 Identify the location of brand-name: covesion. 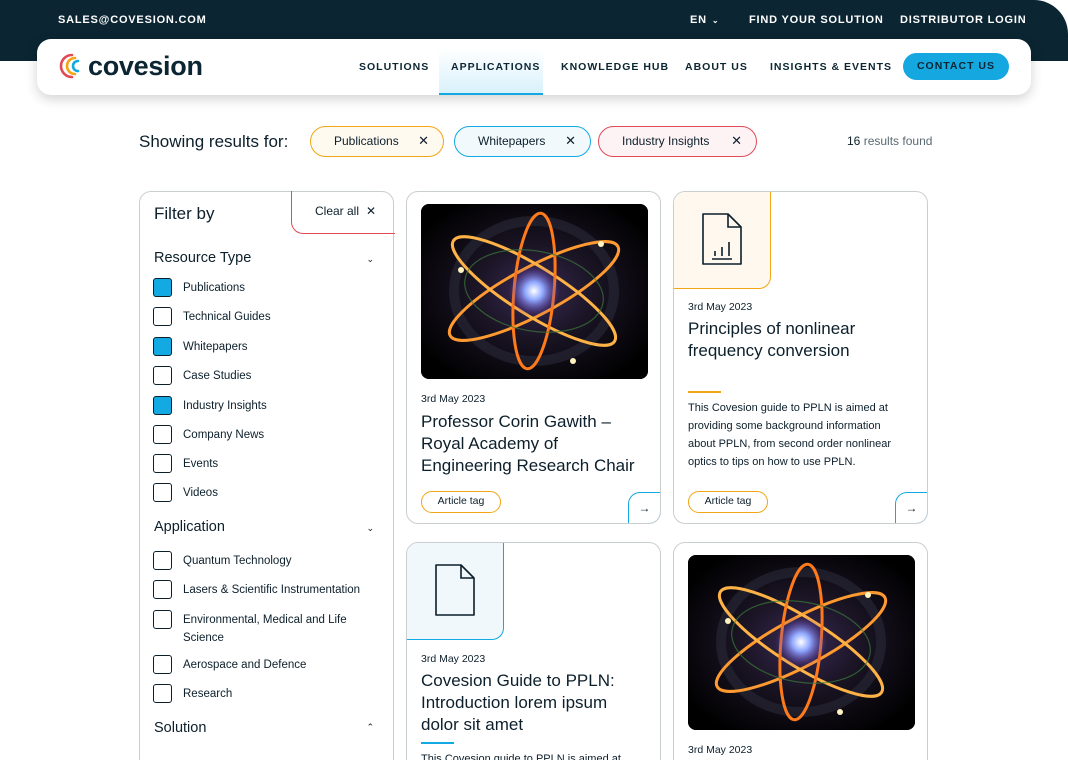
(145, 65).